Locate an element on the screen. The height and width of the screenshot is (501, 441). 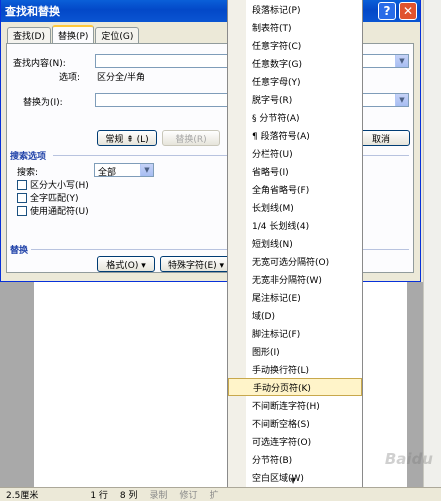
menu-item: 域(D) is located at coordinates (295, 315).